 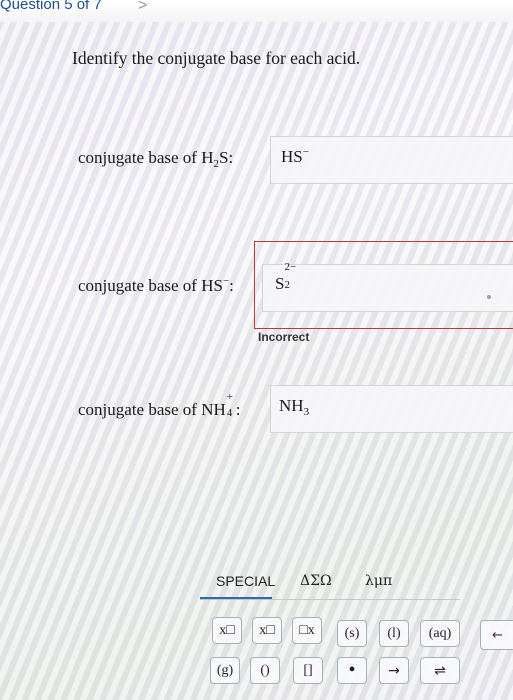 I want to click on active-tab-indicator, so click(x=236, y=598).